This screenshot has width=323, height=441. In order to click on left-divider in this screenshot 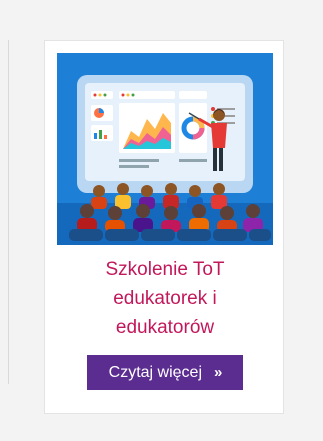, I will do `click(8, 212)`.